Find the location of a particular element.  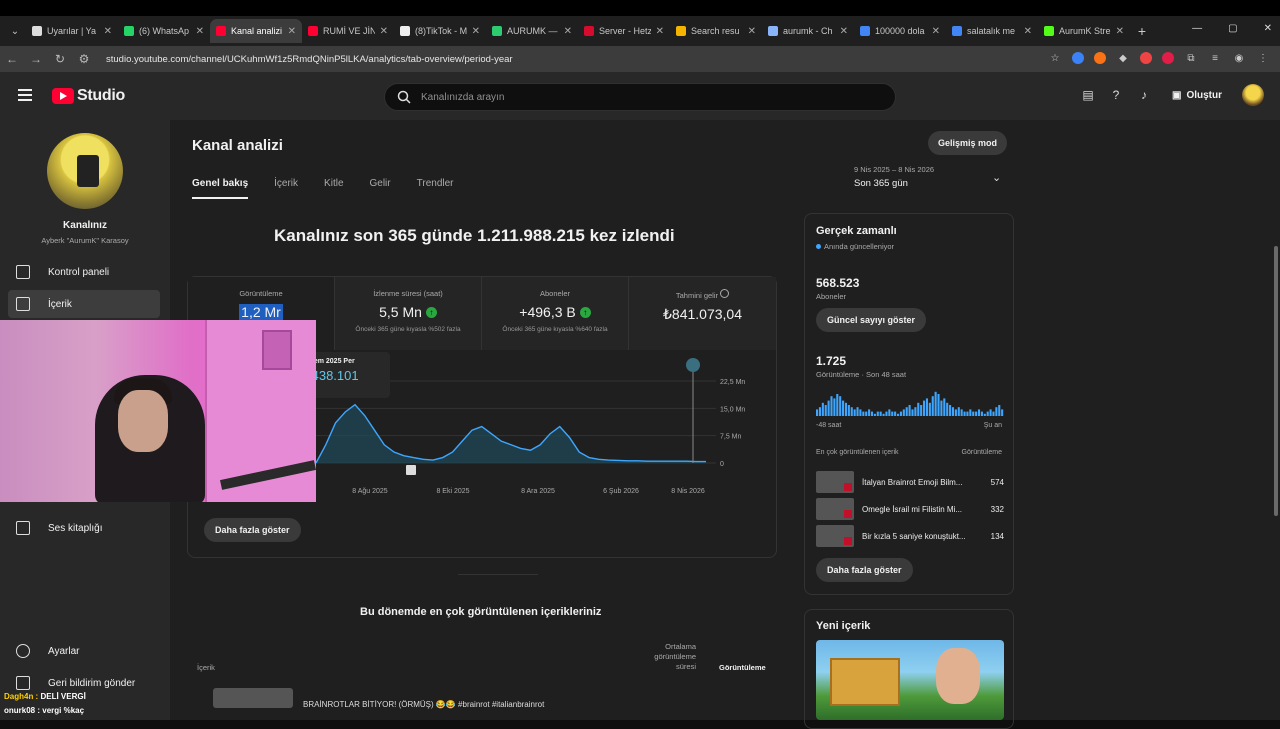

webcam-overlay is located at coordinates (158, 411).